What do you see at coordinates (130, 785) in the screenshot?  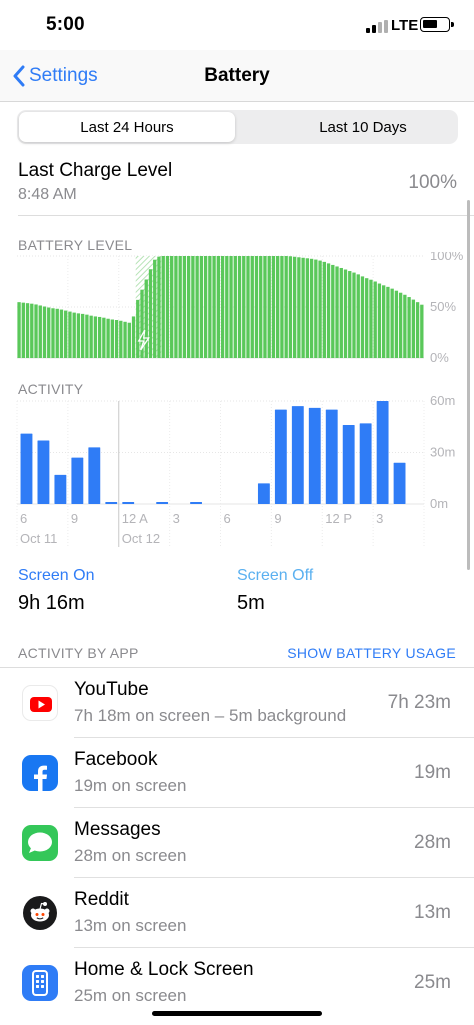 I see `app-detail: 19m on screen` at bounding box center [130, 785].